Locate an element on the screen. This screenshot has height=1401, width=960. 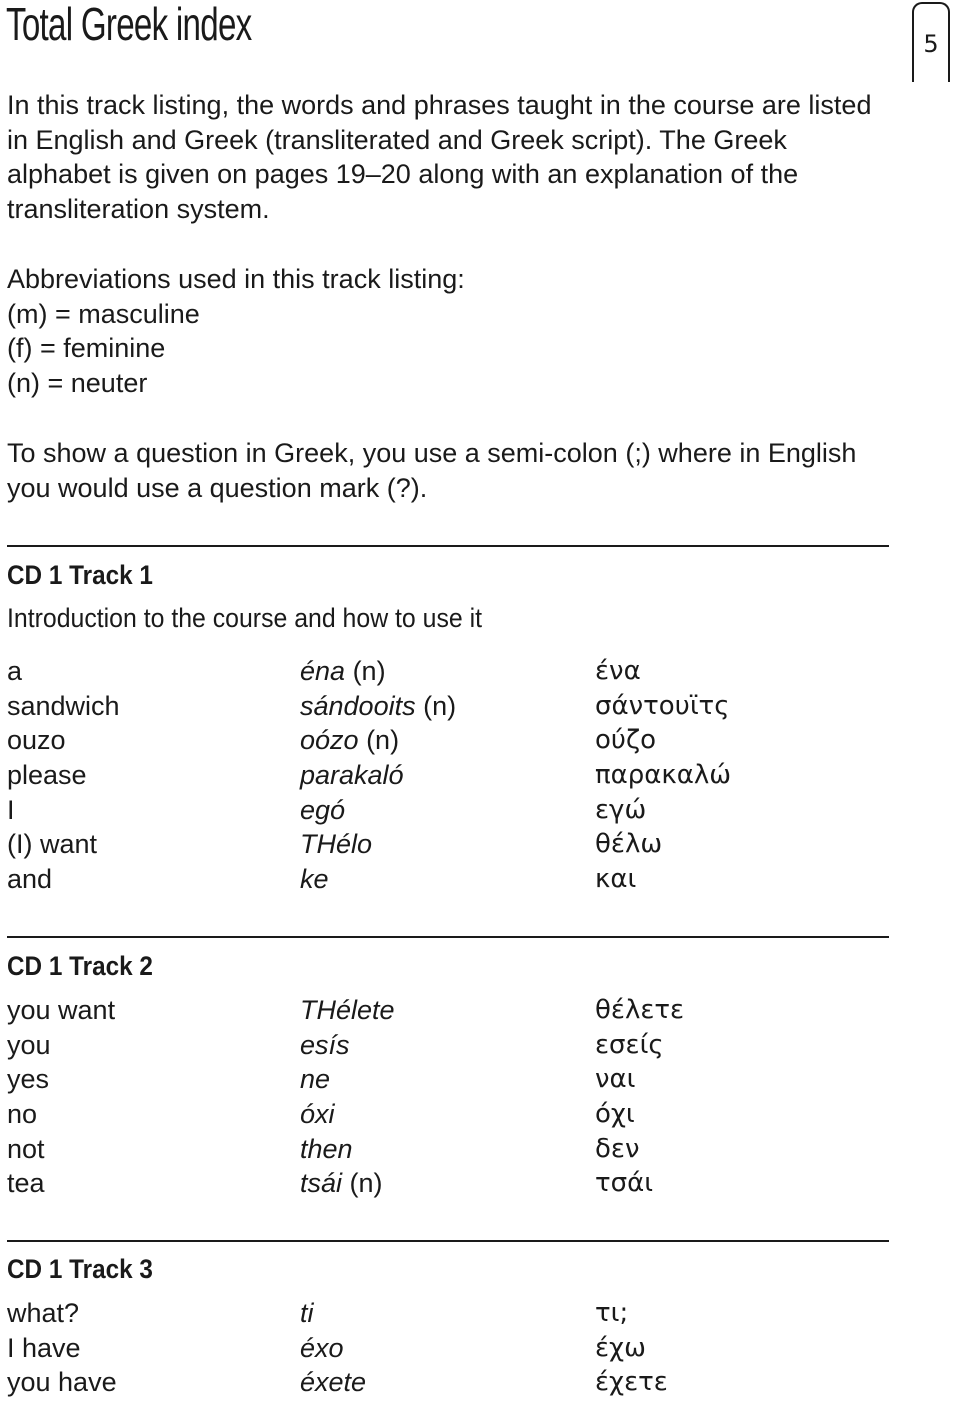
english-word: yes is located at coordinates (28, 1079).